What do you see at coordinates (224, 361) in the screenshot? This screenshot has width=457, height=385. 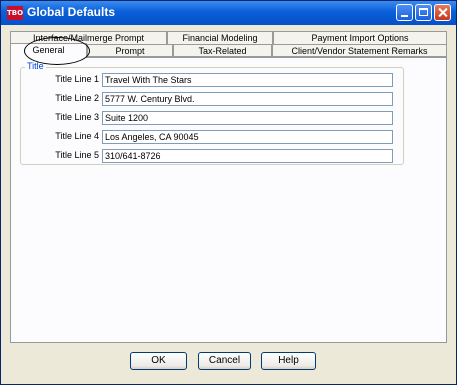 I see `cancel-button: Cancel` at bounding box center [224, 361].